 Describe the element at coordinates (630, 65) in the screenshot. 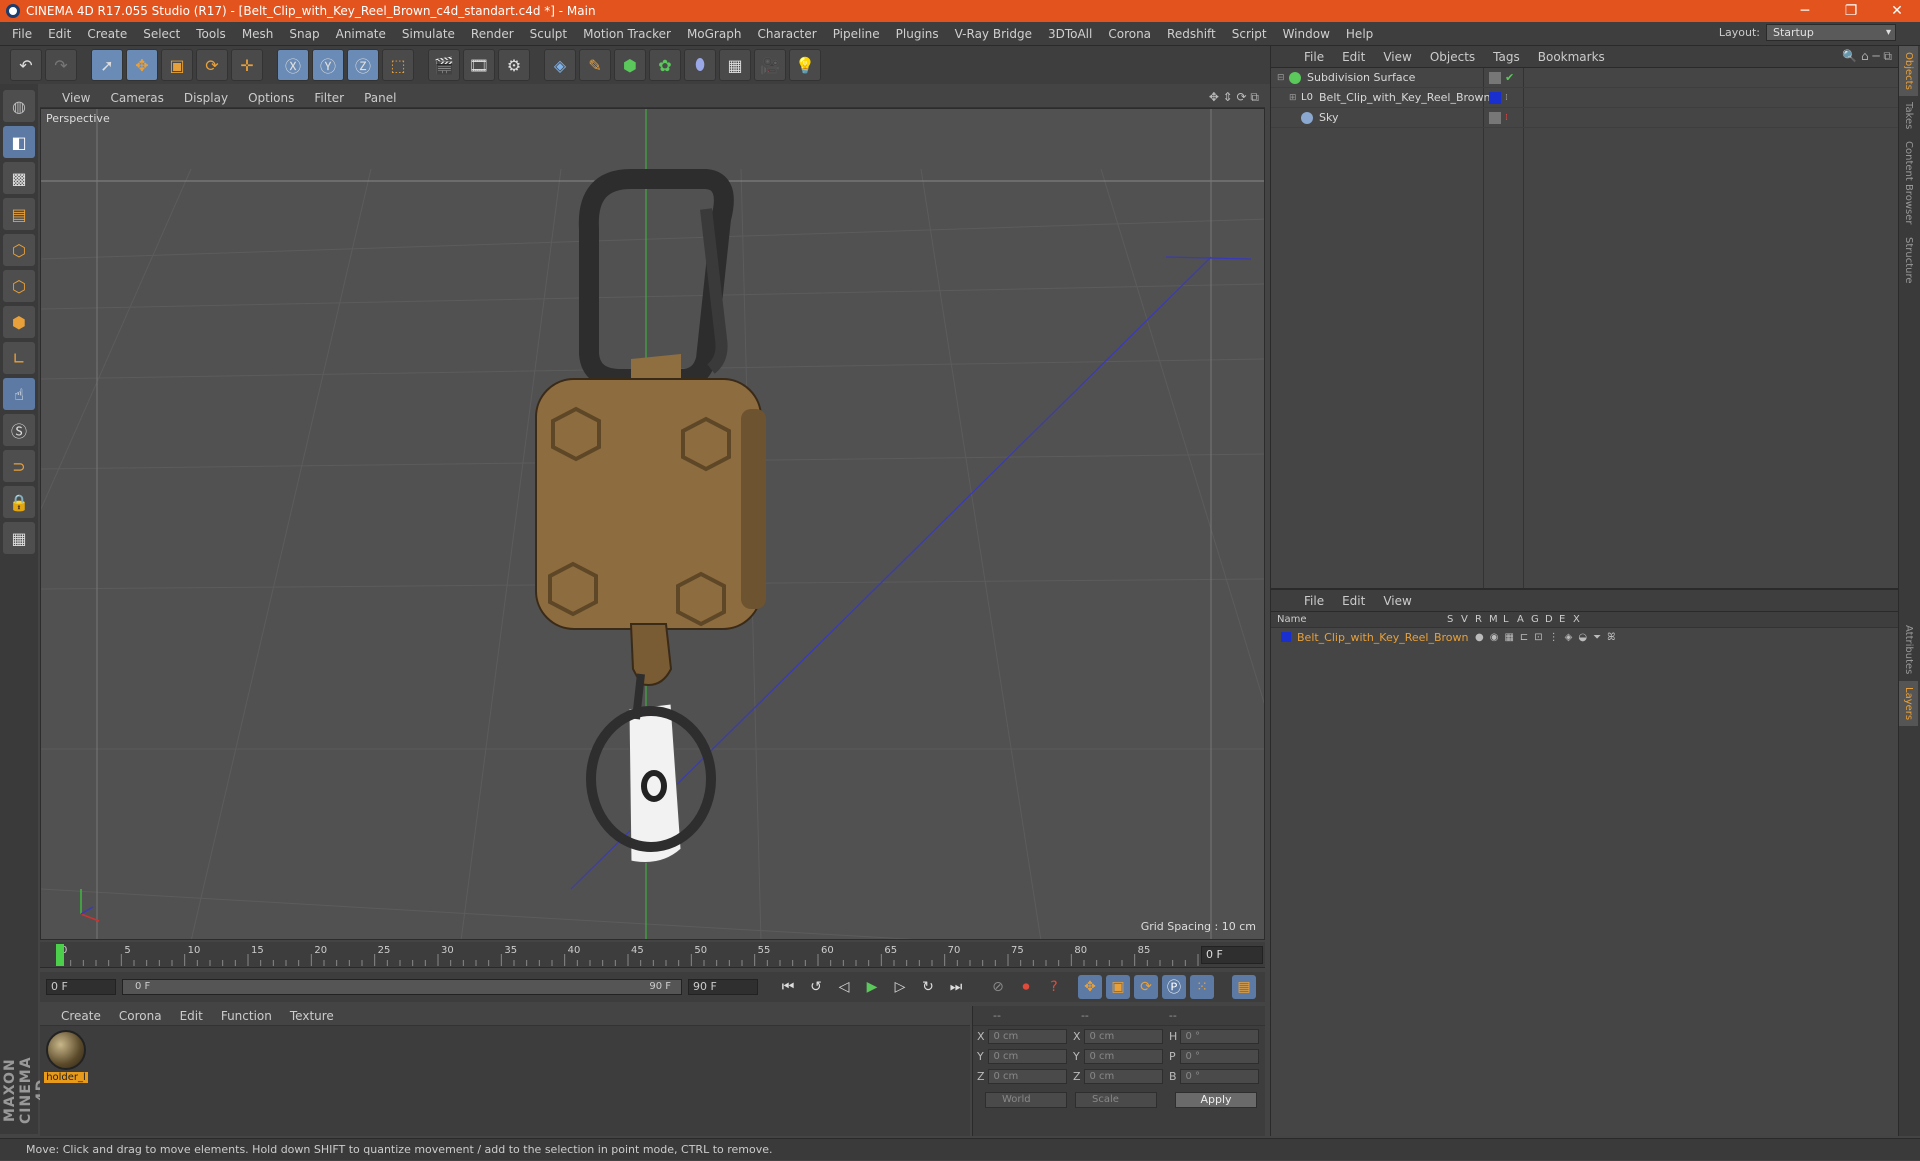

I see `subdivision-icon: ⬢` at that location.